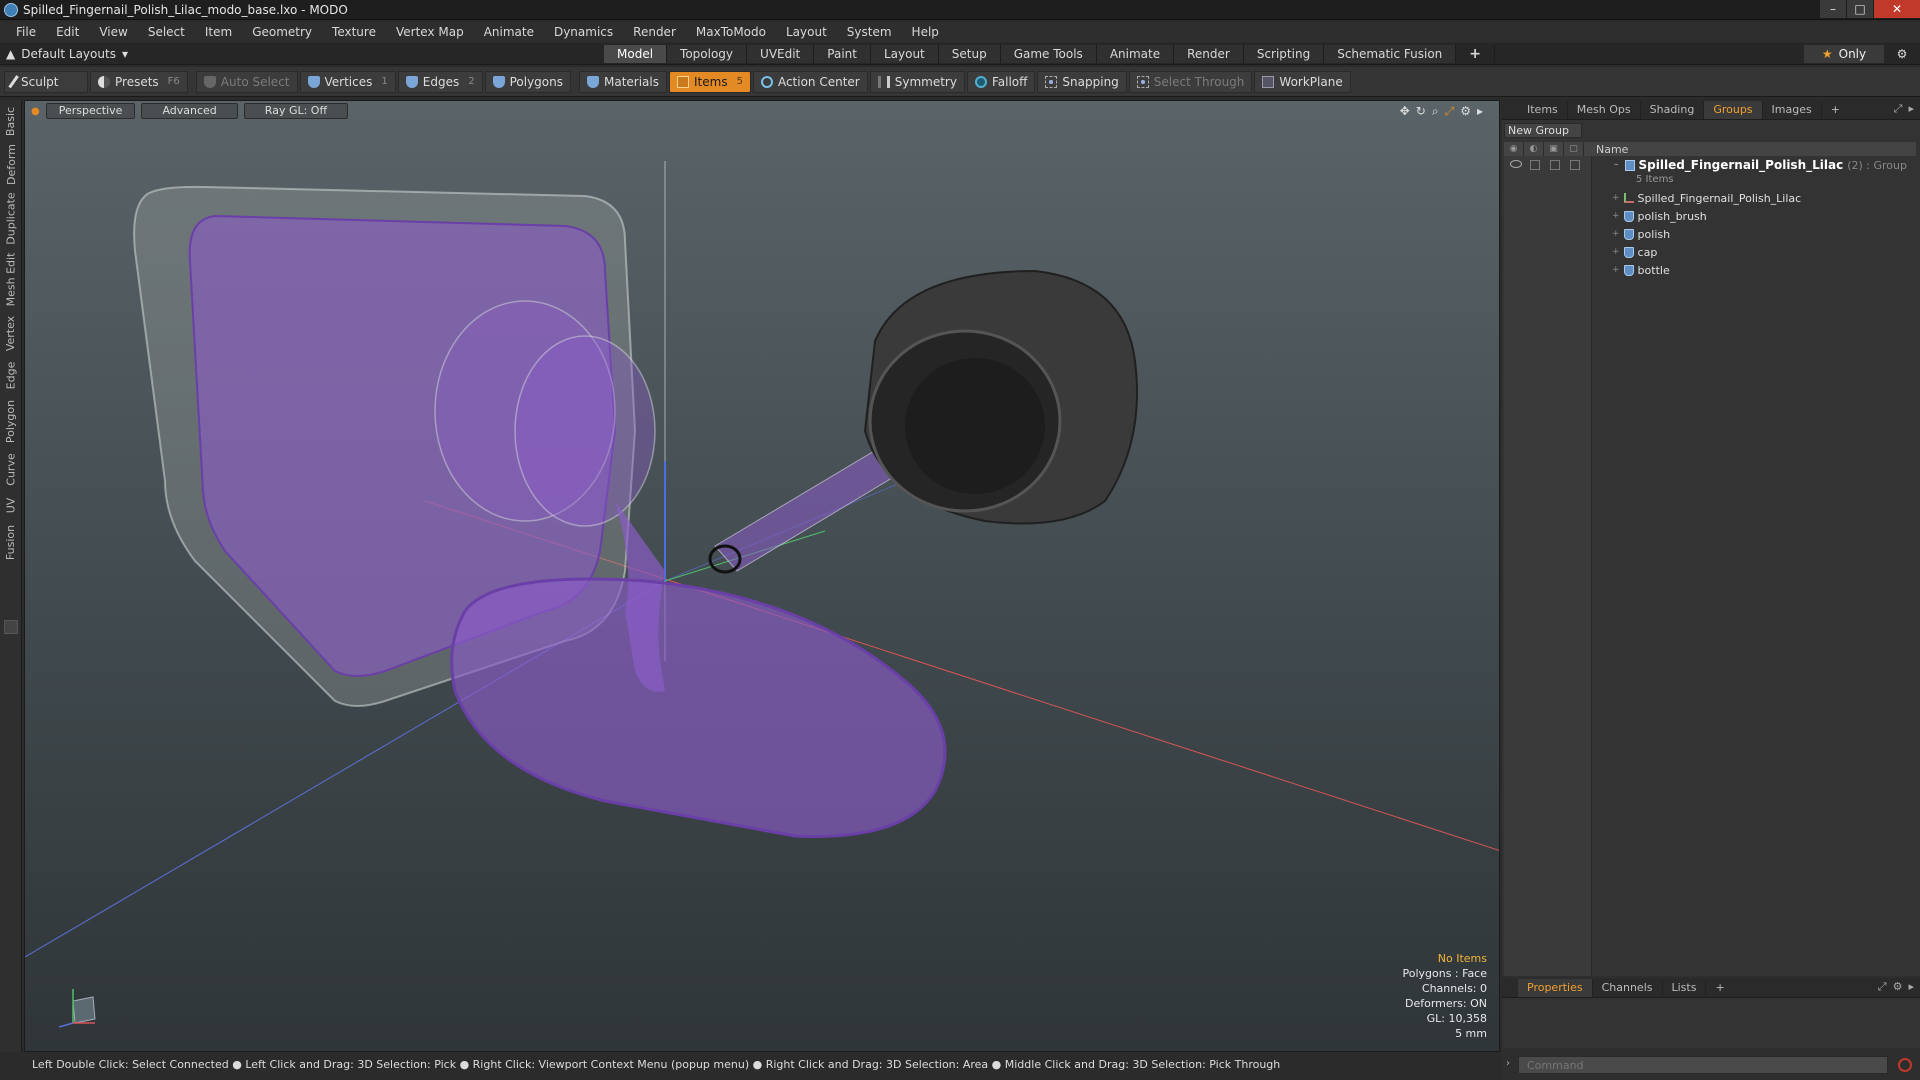 This screenshot has height=1080, width=1920. I want to click on add-layout-tab-button: +, so click(1476, 54).